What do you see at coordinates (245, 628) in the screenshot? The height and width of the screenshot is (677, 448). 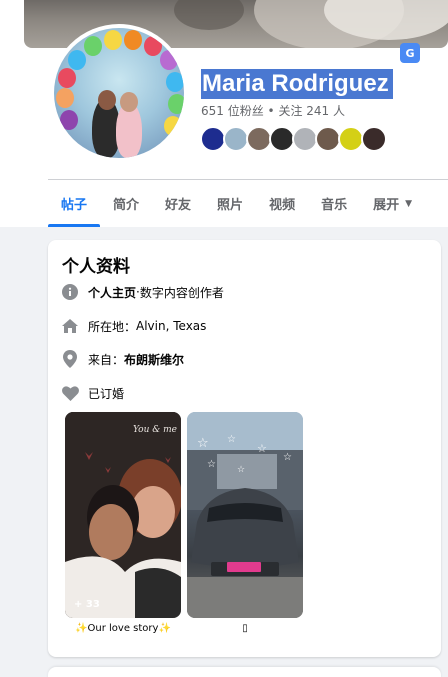 I see `highlight-2-label: ▯` at bounding box center [245, 628].